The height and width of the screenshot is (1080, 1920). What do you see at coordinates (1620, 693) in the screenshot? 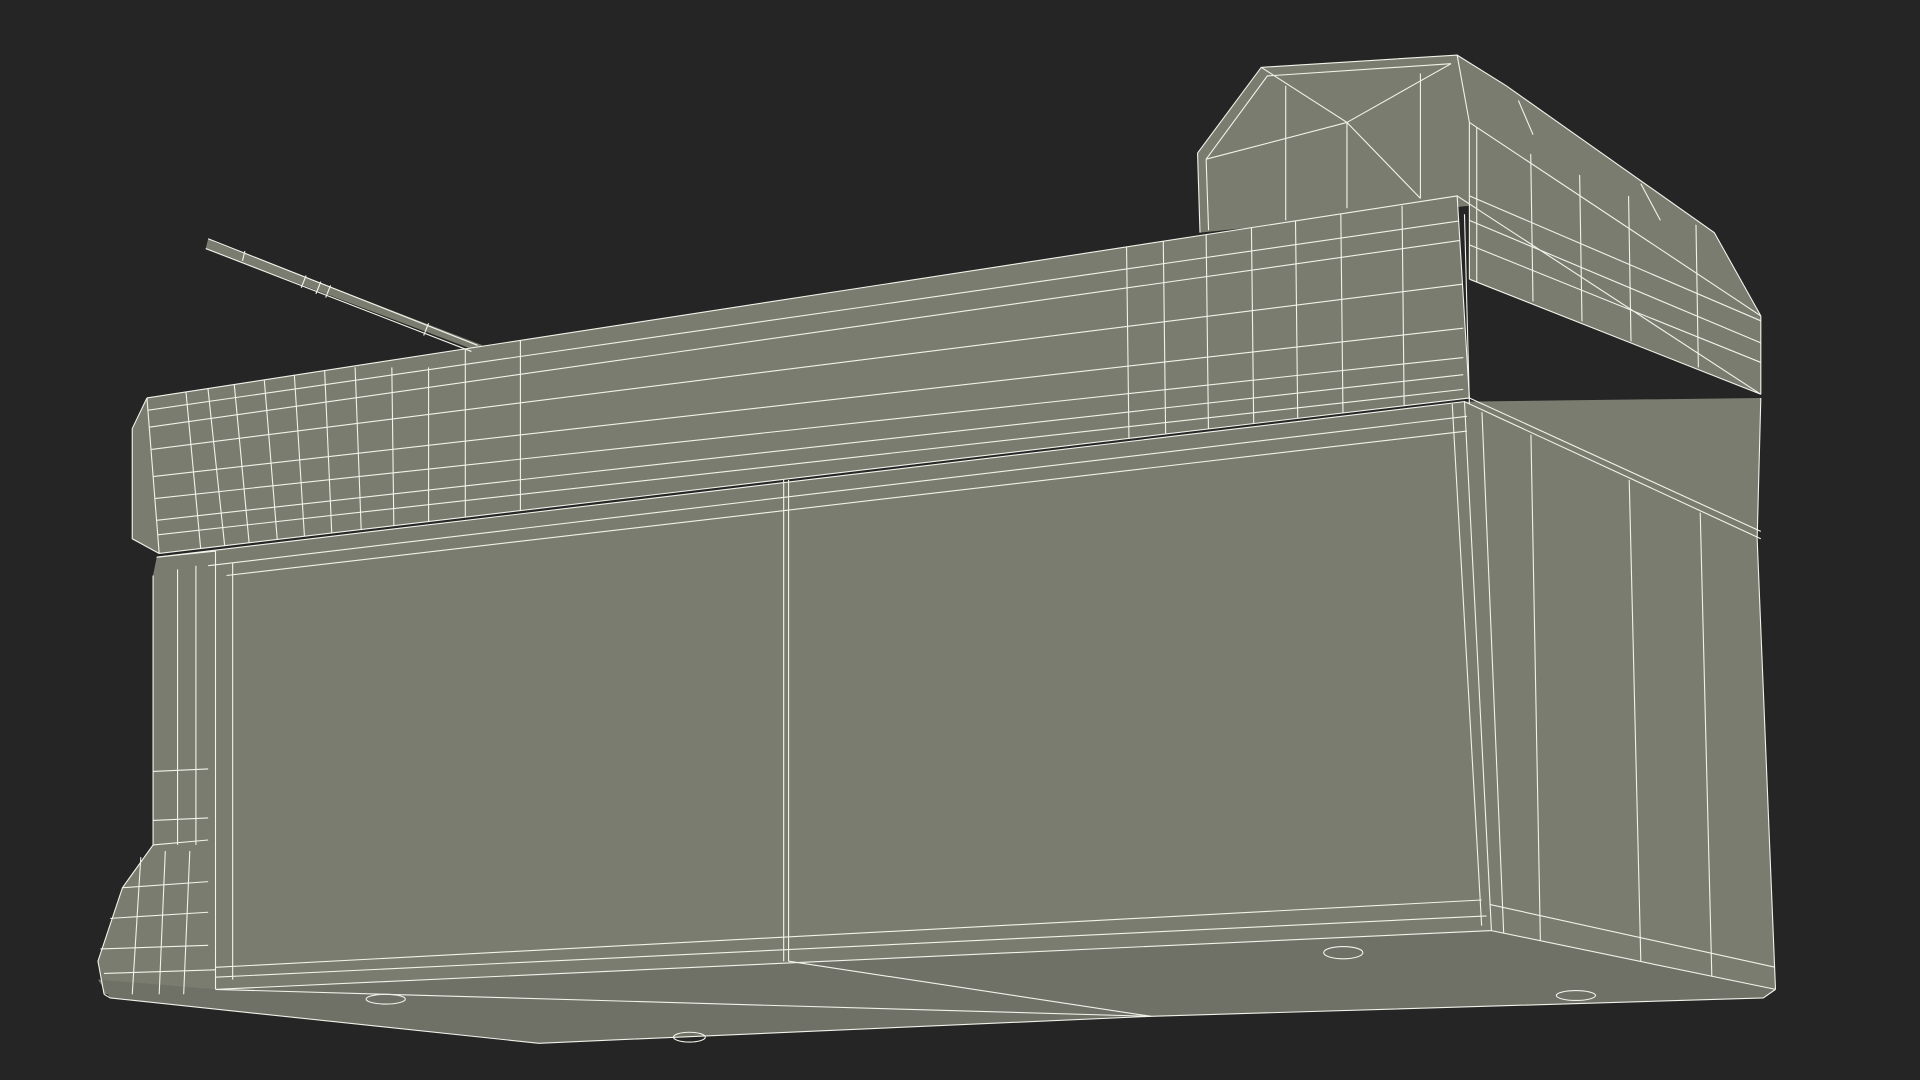
I see `side-panel` at bounding box center [1620, 693].